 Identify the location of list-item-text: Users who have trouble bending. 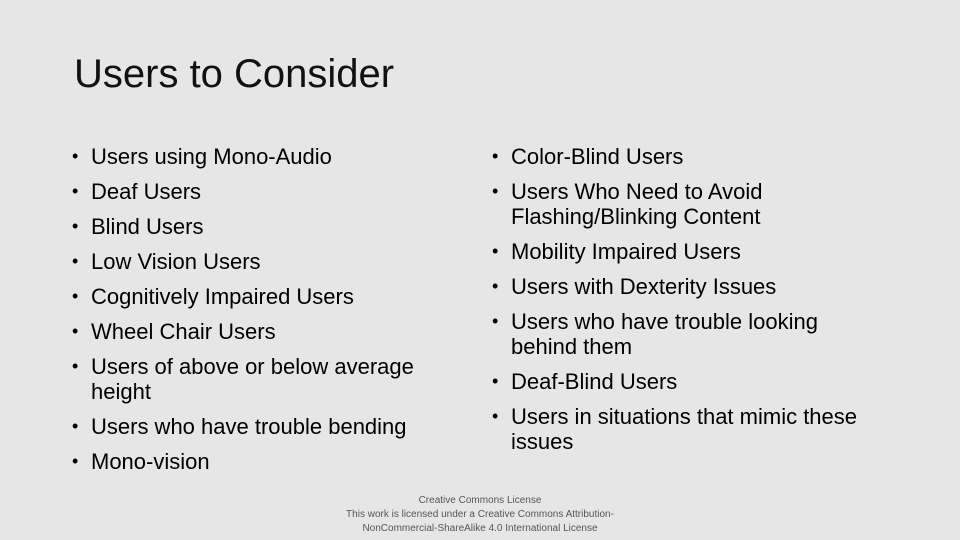
(249, 426).